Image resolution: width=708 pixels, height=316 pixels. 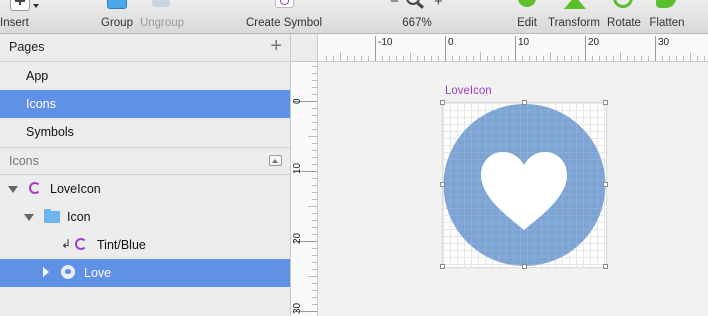 I want to click on edit-label: Edit, so click(x=527, y=23).